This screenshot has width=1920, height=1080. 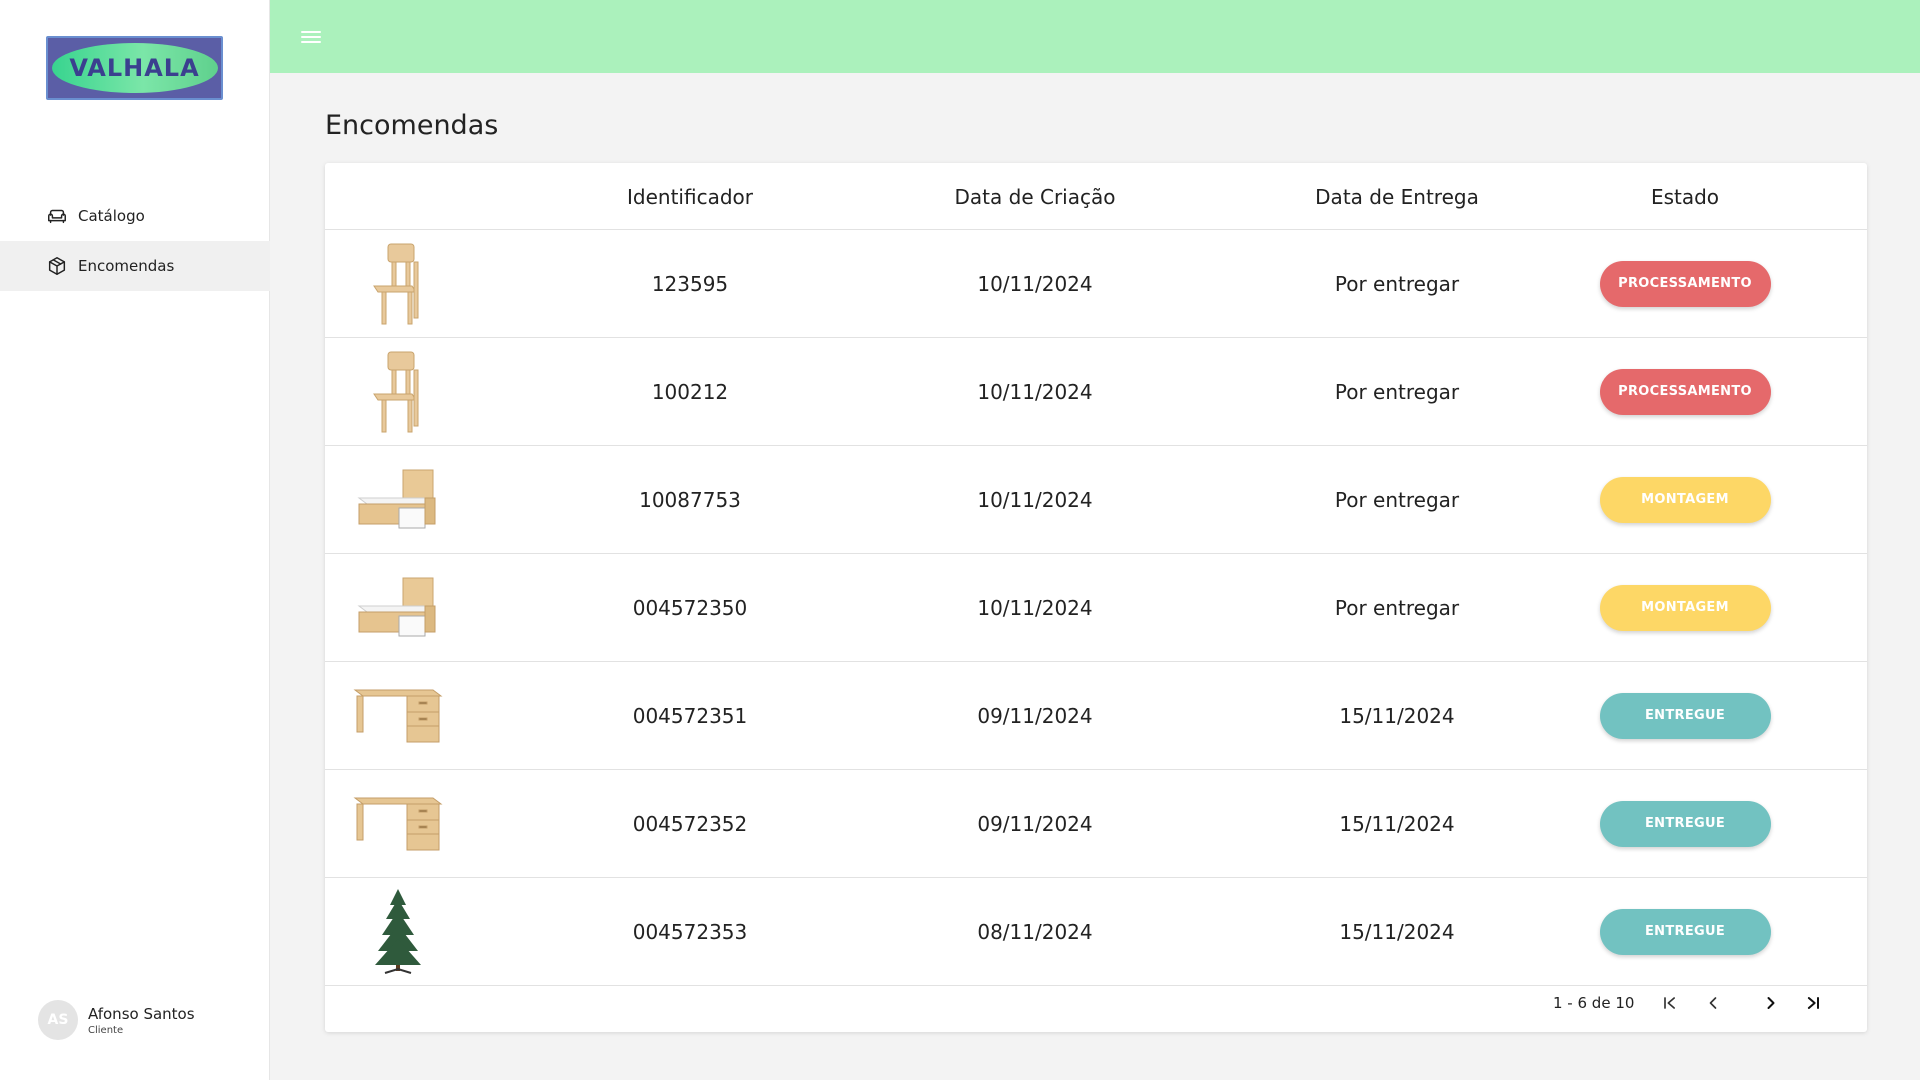 I want to click on last-page-icon, so click(x=1813, y=1003).